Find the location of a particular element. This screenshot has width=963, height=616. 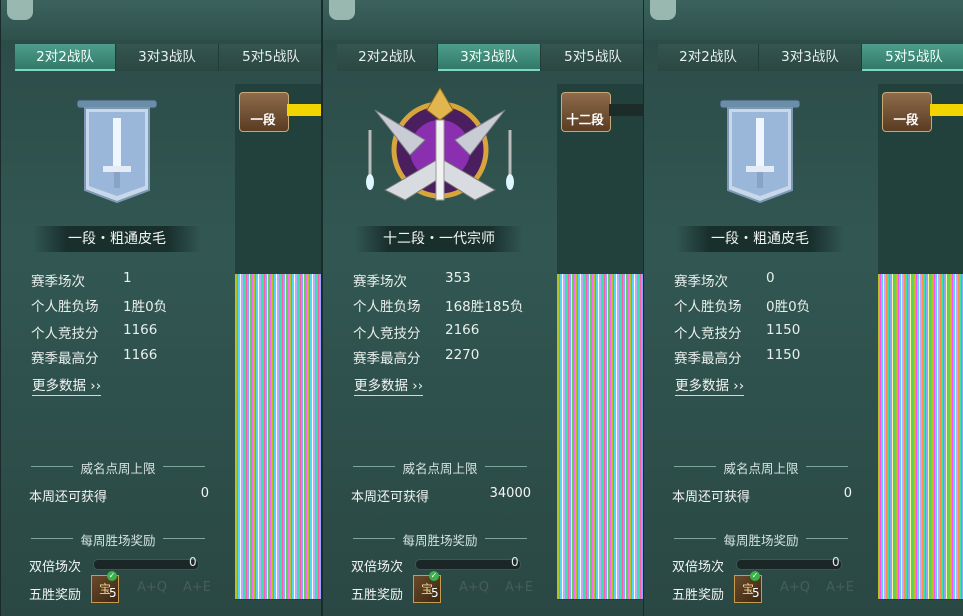

stat-value: 2270 is located at coordinates (462, 355).